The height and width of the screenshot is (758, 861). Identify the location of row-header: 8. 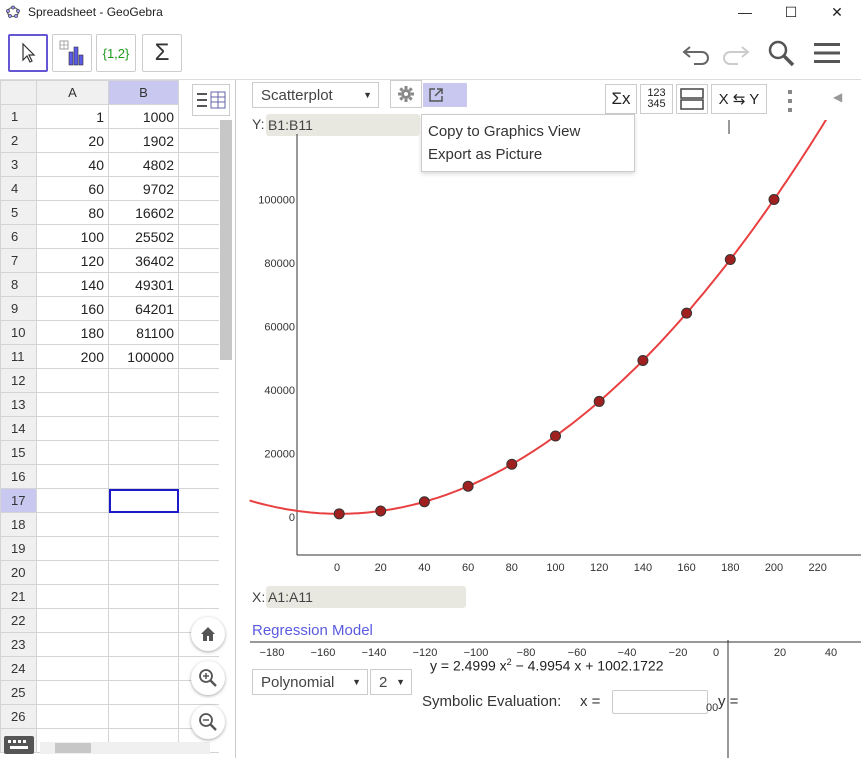
(18, 284).